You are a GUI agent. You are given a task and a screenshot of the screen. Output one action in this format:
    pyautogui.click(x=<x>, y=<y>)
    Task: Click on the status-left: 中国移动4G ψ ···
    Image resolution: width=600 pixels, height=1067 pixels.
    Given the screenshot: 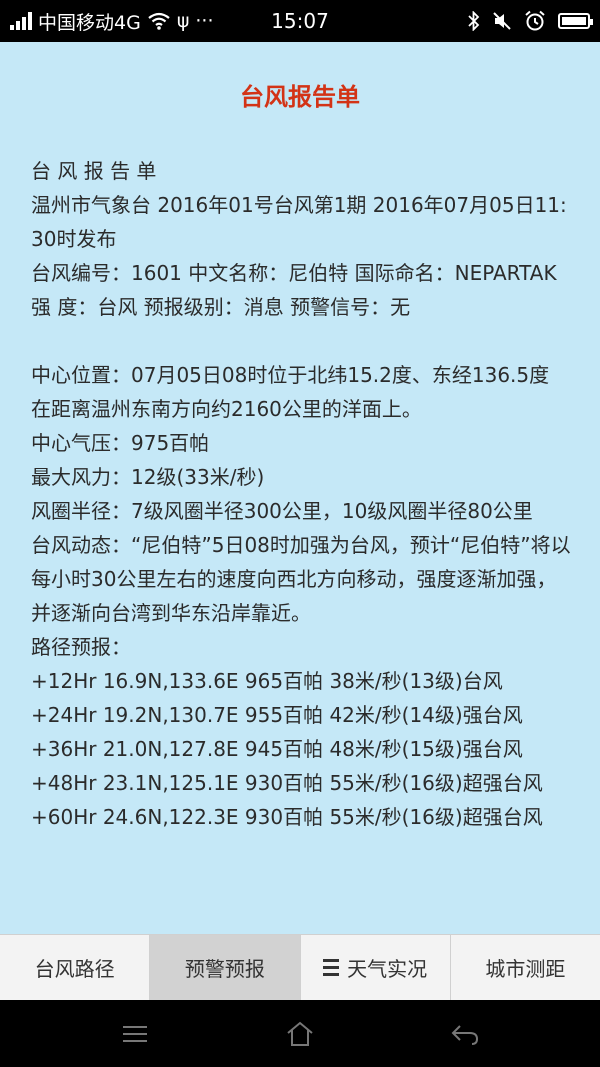 What is the action you would take?
    pyautogui.click(x=112, y=21)
    